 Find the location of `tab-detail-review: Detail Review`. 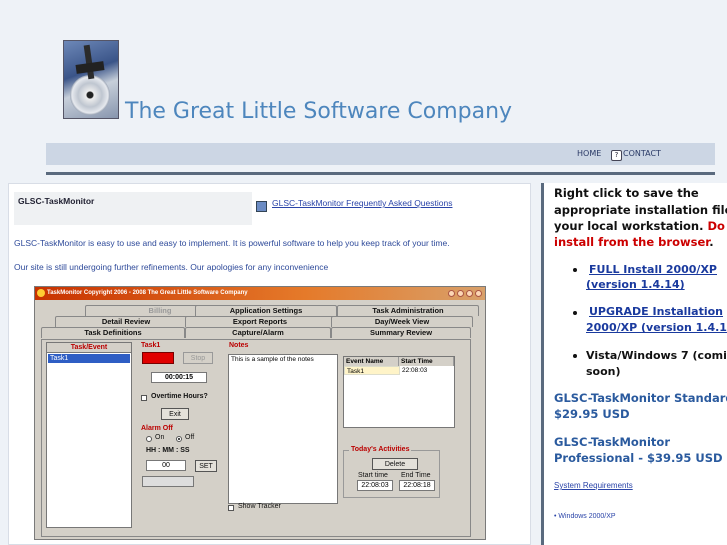

tab-detail-review: Detail Review is located at coordinates (126, 321).